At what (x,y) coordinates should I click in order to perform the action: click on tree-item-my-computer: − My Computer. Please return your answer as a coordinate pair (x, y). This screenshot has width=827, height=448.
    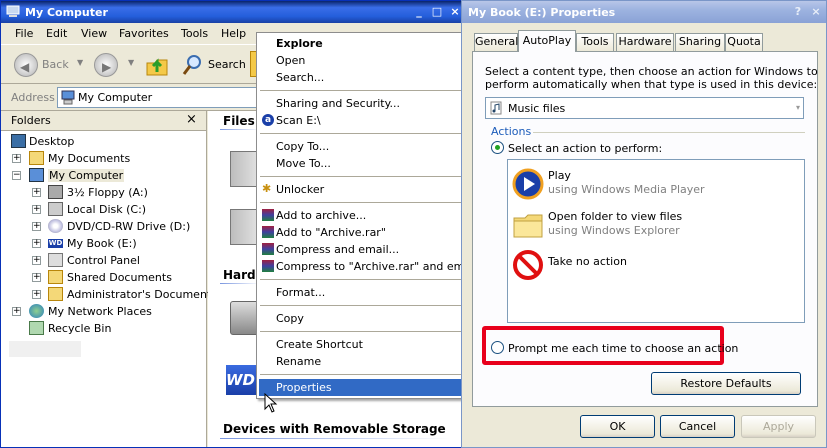
    Looking at the image, I should click on (101, 175).